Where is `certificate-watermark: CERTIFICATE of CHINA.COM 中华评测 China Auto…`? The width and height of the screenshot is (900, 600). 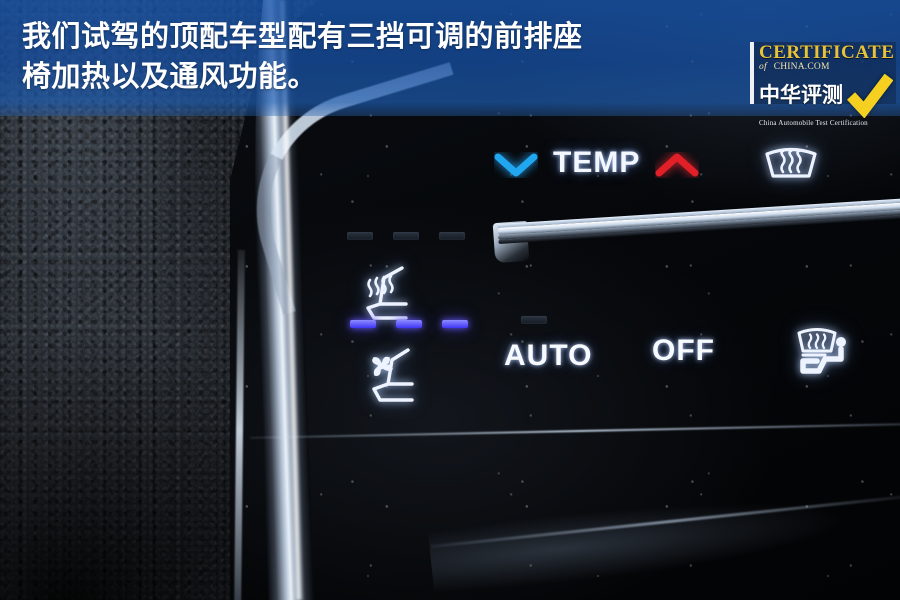
certificate-watermark: CERTIFICATE of CHINA.COM 中华评测 China Auto… is located at coordinates (823, 84).